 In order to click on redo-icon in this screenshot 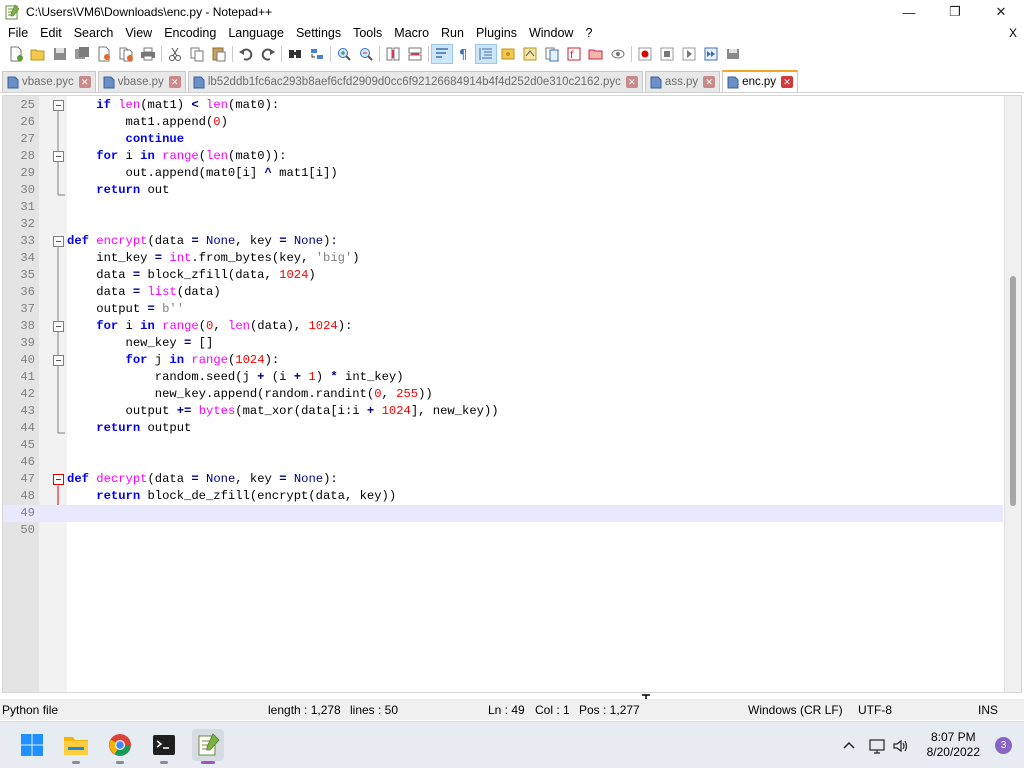, I will do `click(268, 54)`.